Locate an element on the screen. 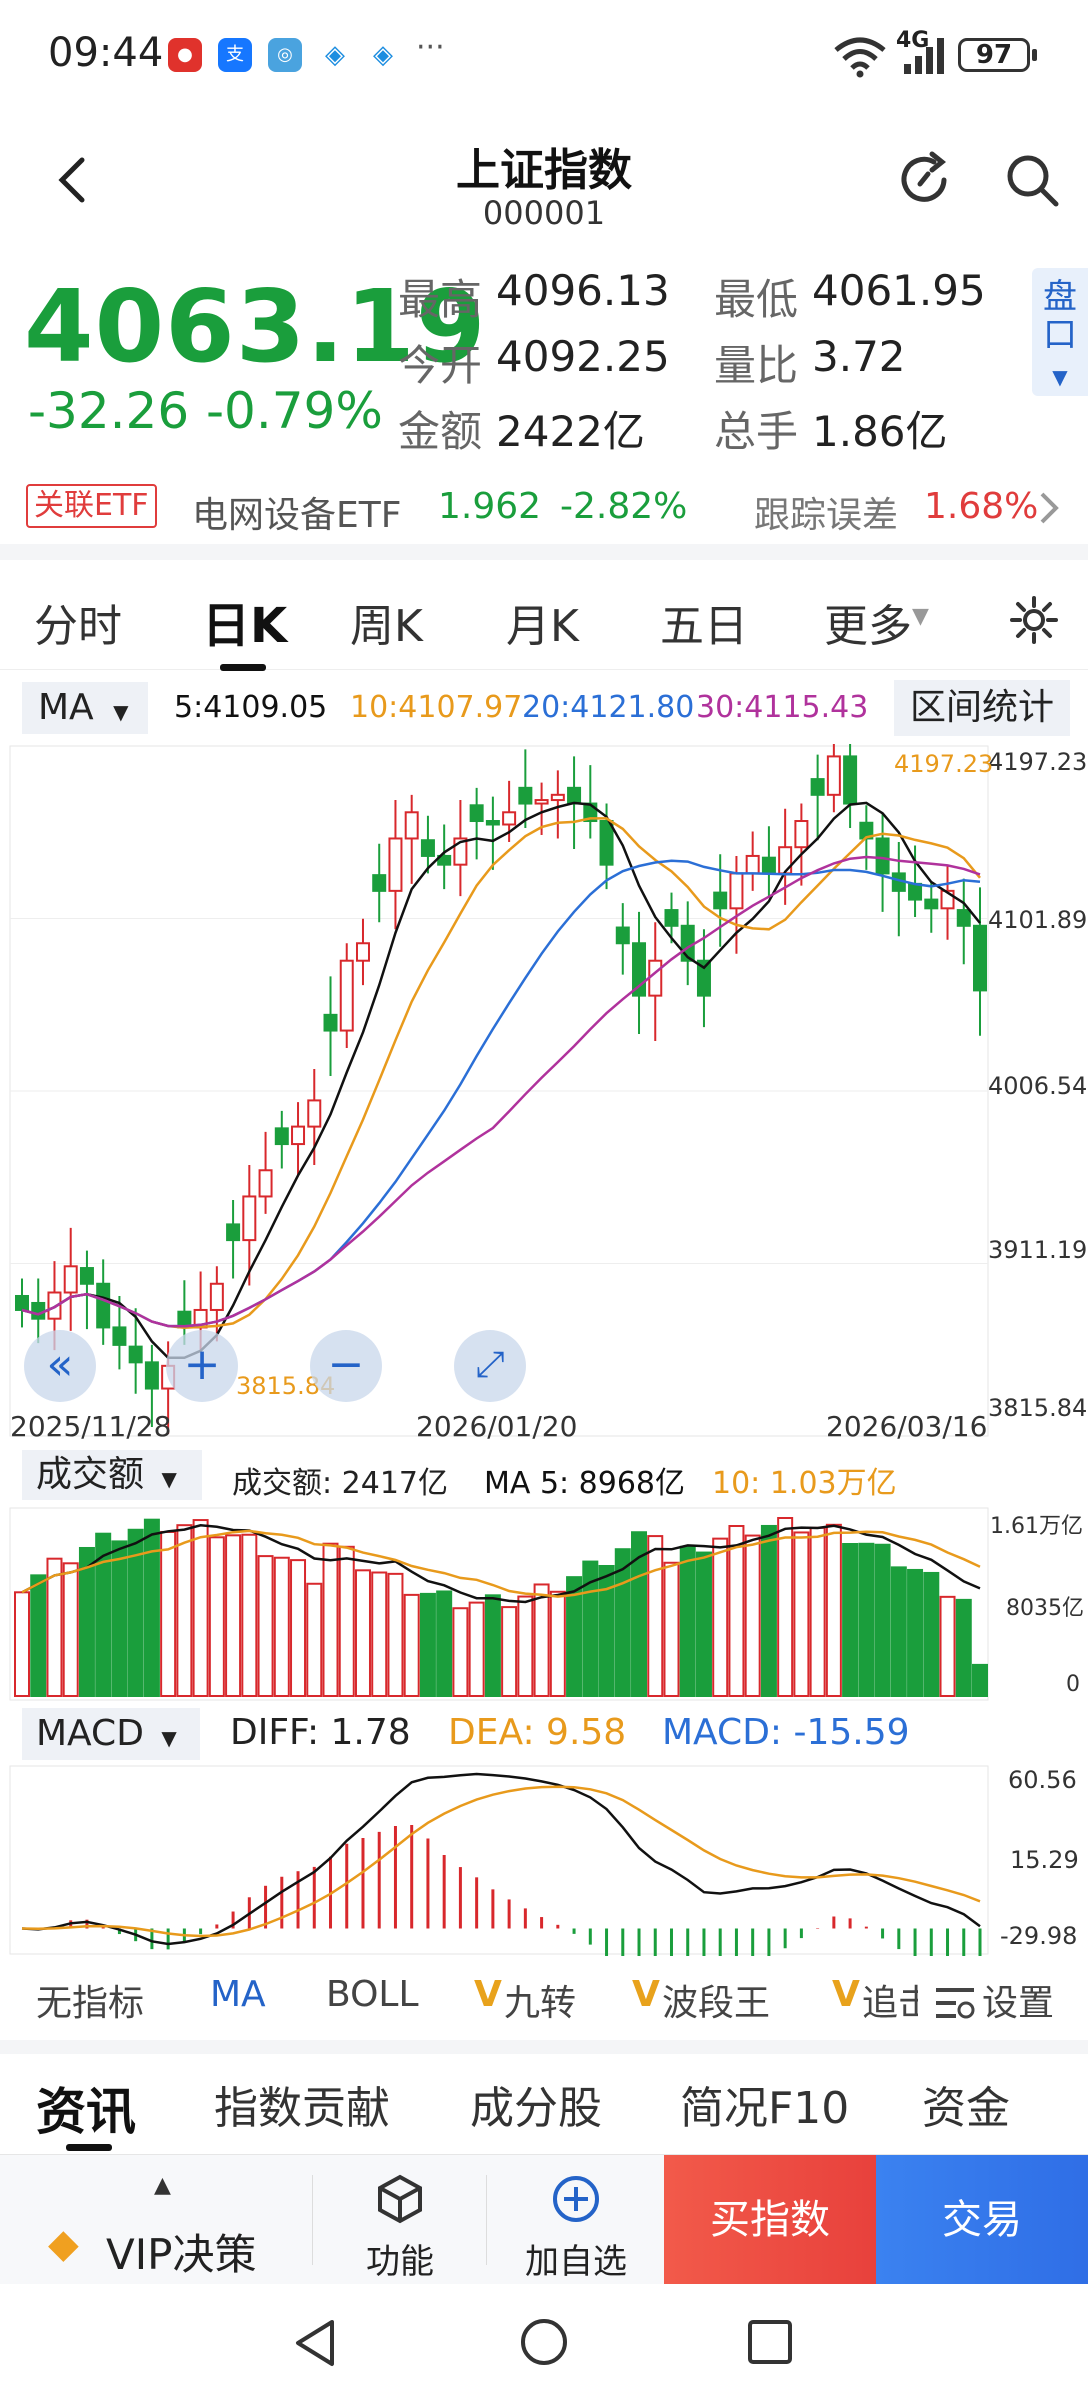 This screenshot has width=1088, height=2400. tab-profile-f10: 简况F10 is located at coordinates (764, 2104).